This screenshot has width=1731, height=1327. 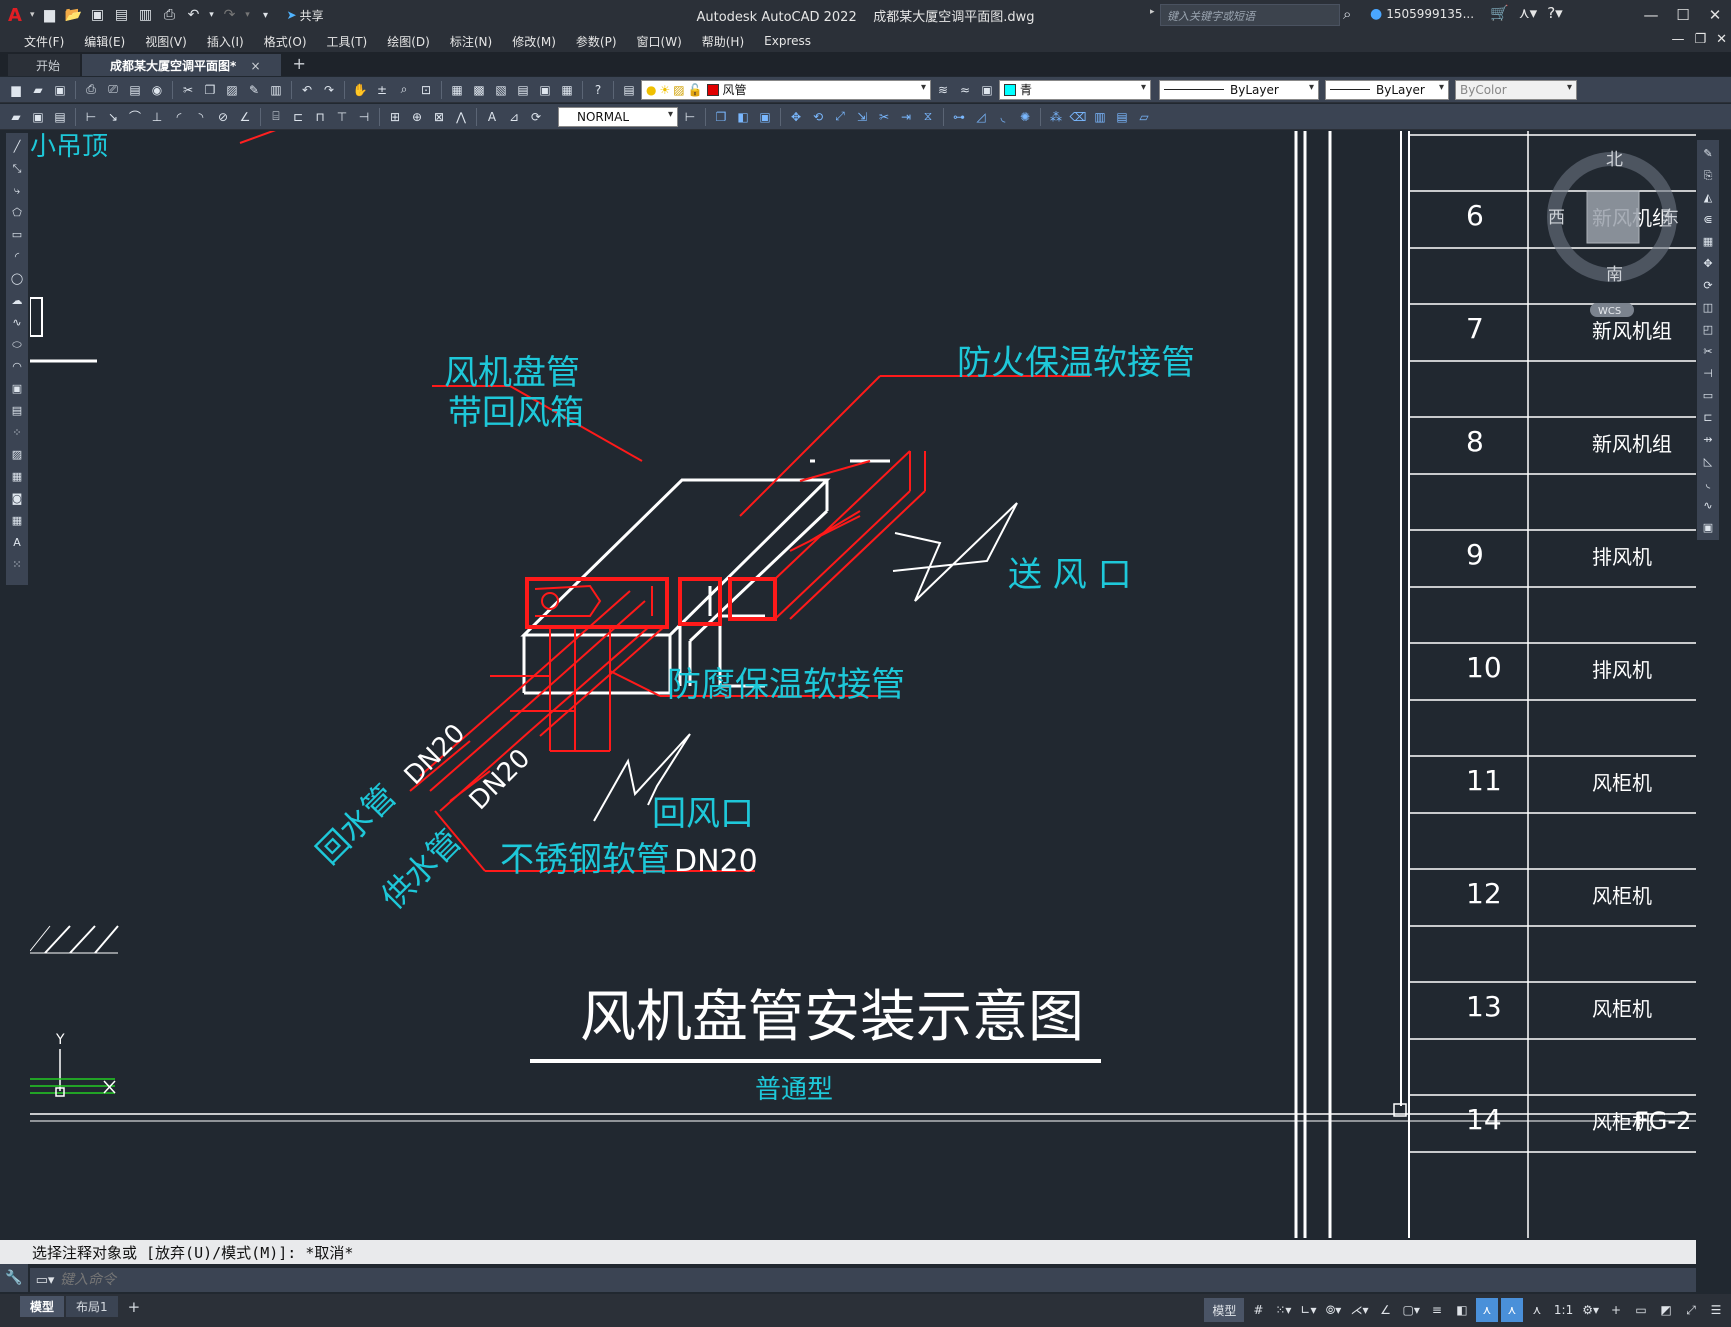 I want to click on make-block-icon: ▤, so click(x=17, y=410).